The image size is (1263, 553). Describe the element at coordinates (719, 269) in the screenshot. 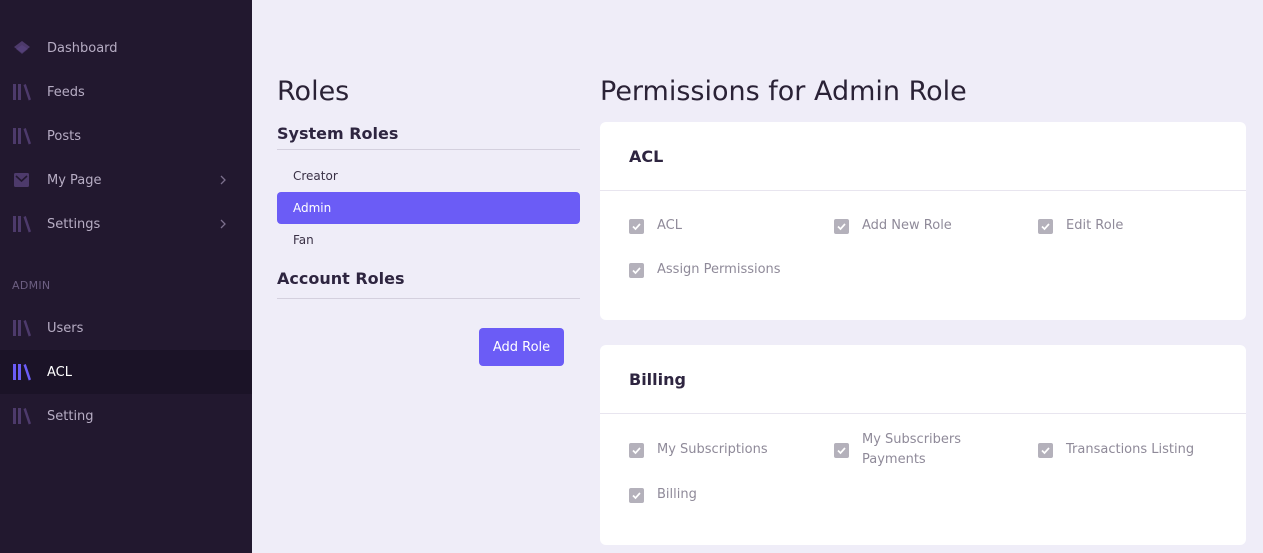

I see `permission-label: Assign Permissions` at that location.